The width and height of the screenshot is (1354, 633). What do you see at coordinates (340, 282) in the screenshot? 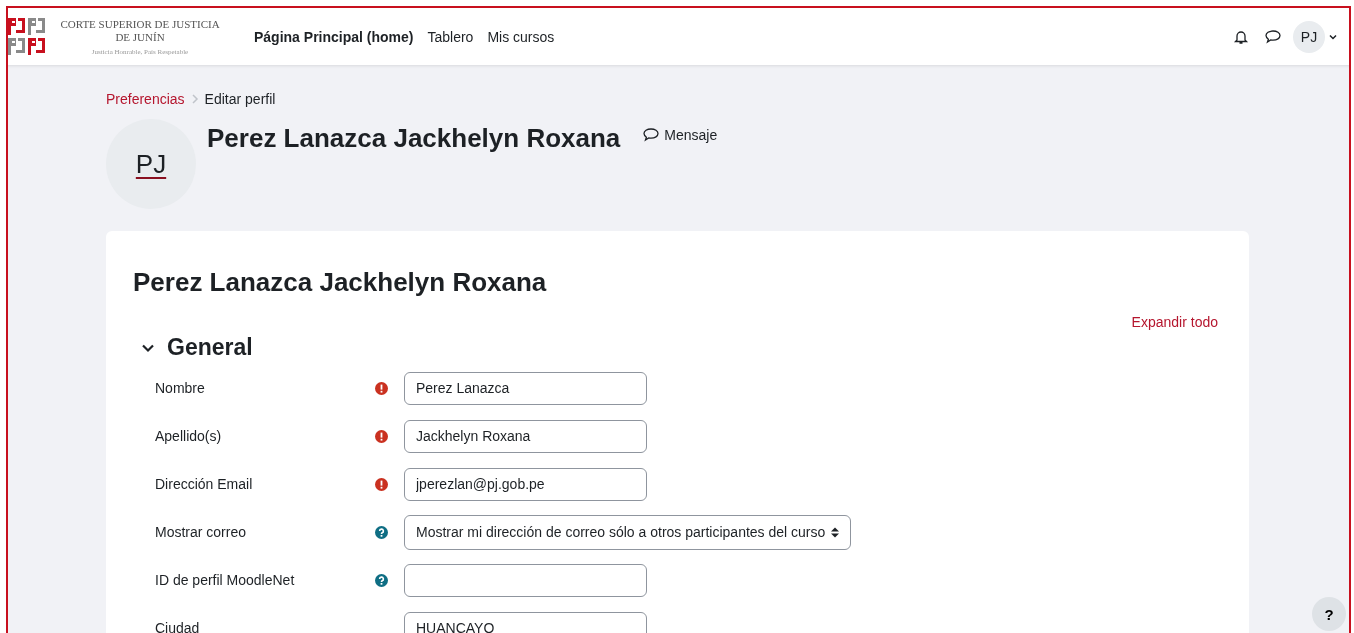
I see `form-title: Perez Lanazca Jackhelyn Roxana` at bounding box center [340, 282].